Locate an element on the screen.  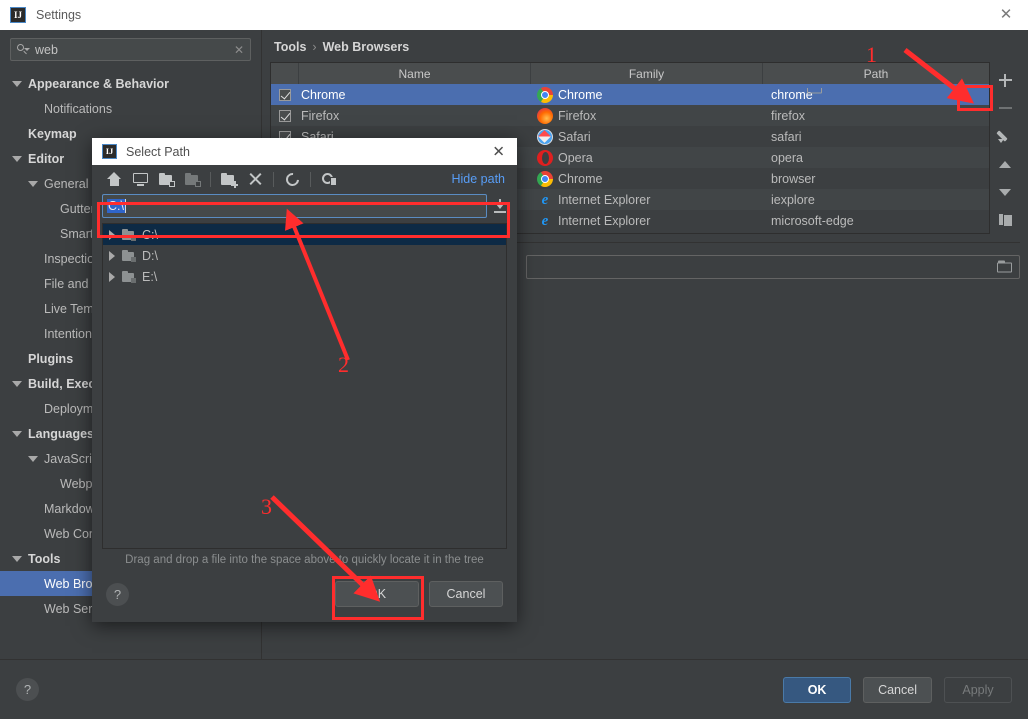
column-header-path: Path is located at coordinates (876, 73).